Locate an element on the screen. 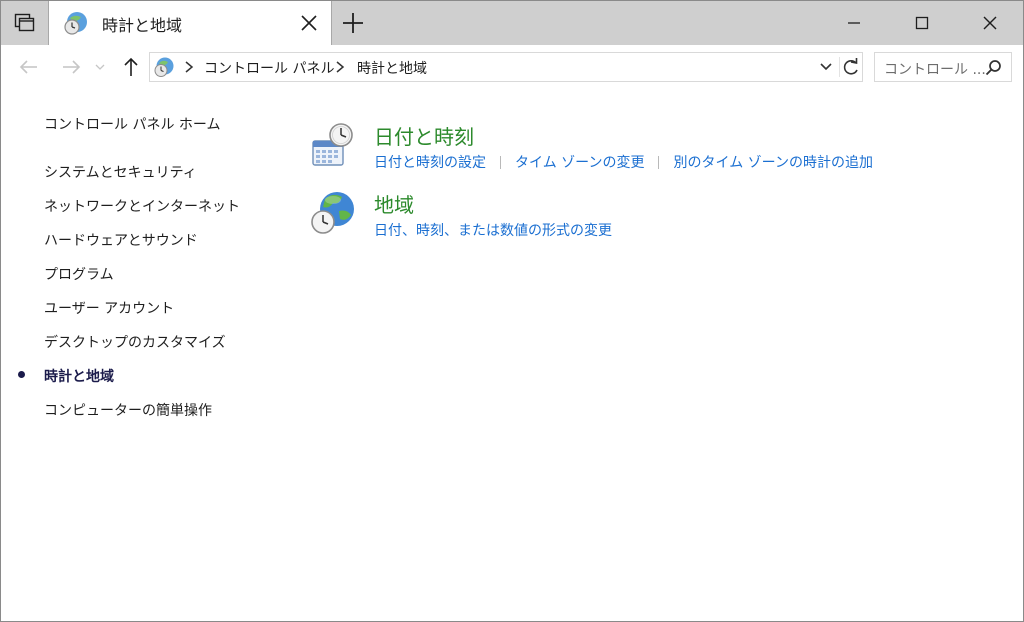  category-links-region: 日付、時刻、または数値の形式の変更 is located at coordinates (493, 230).